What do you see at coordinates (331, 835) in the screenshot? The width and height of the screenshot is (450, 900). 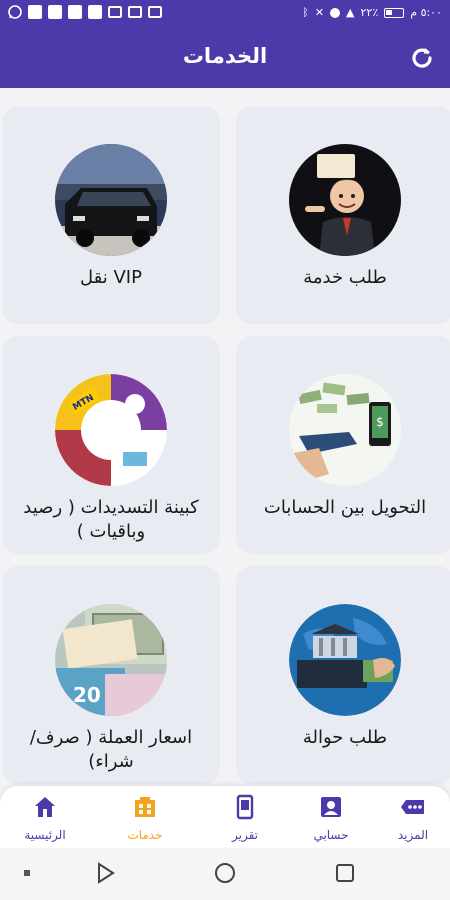 I see `nav-label: حسابي` at bounding box center [331, 835].